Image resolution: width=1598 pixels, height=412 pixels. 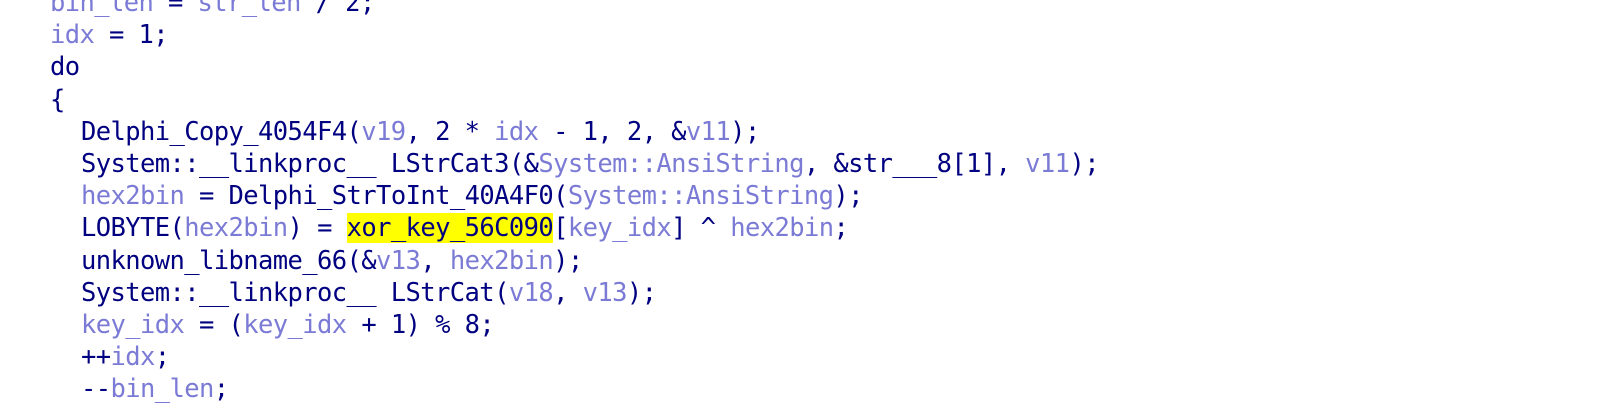 I want to click on code-token: = Delphi_StrToInt_40A4F0(, so click(x=376, y=196).